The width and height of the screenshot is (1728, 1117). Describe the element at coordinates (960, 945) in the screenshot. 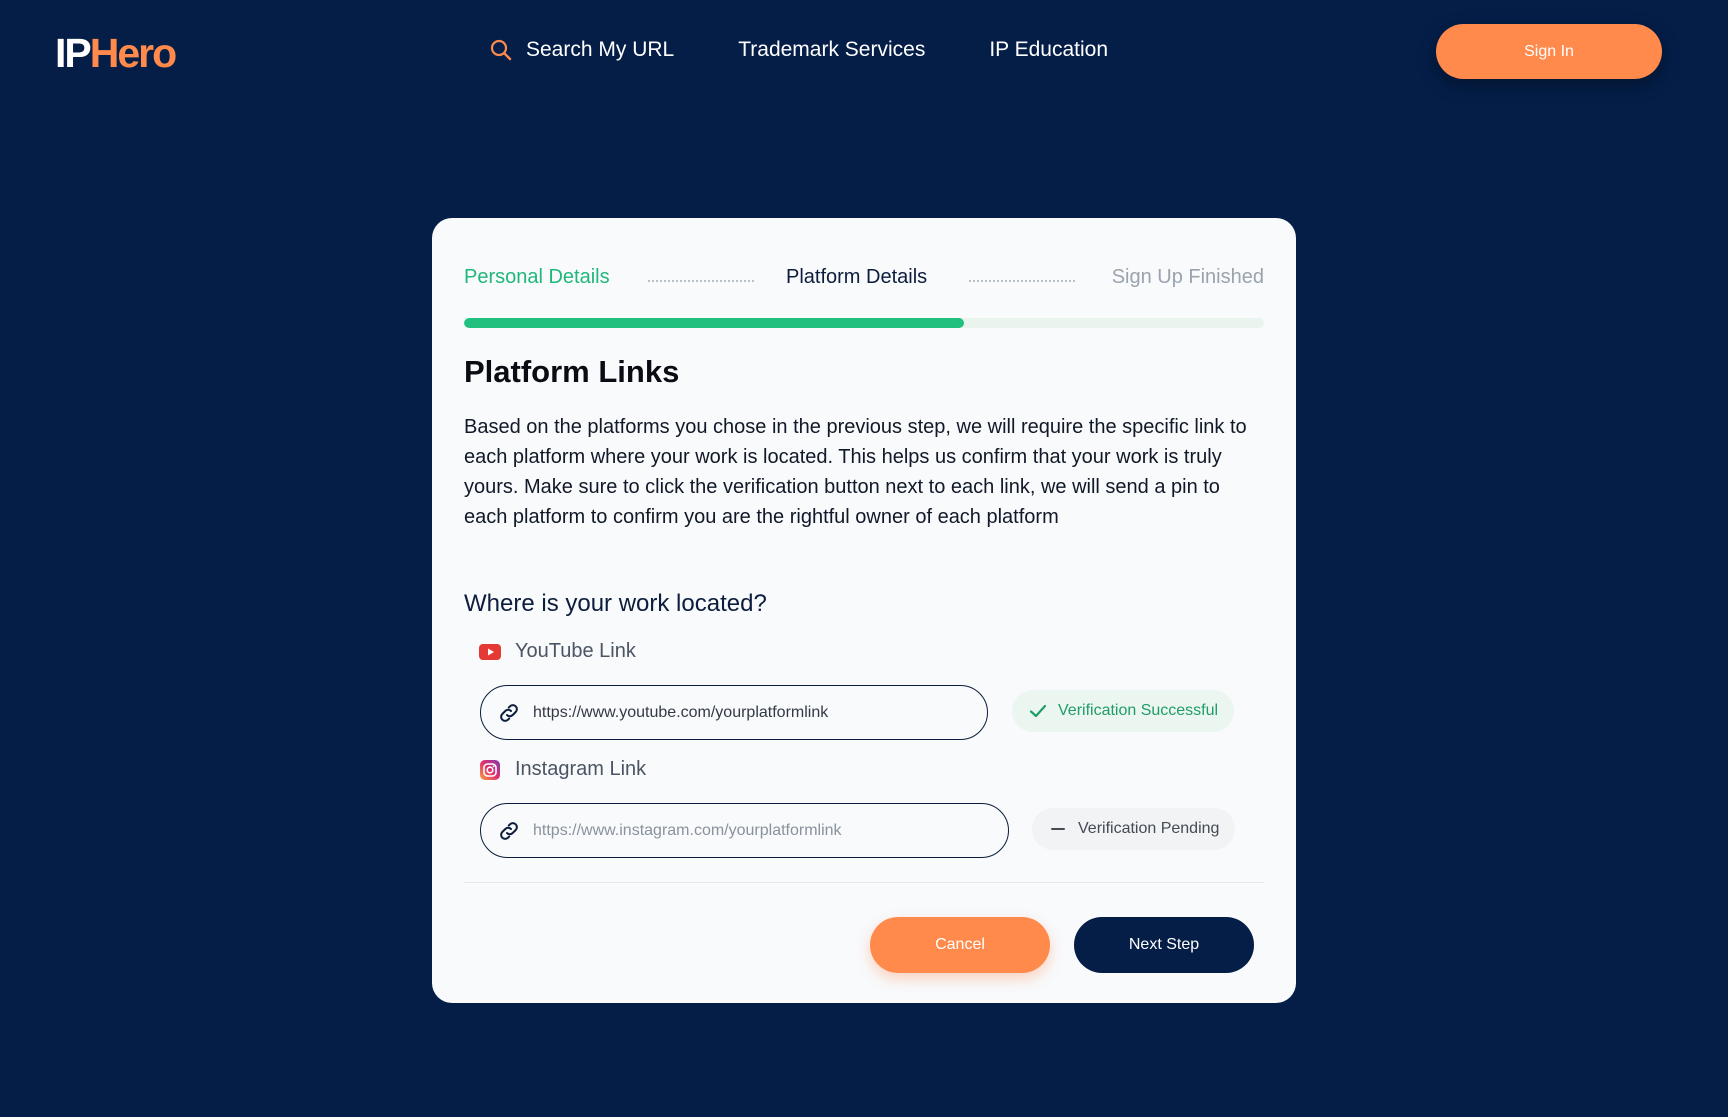

I see `cancel-button: Cancel` at that location.